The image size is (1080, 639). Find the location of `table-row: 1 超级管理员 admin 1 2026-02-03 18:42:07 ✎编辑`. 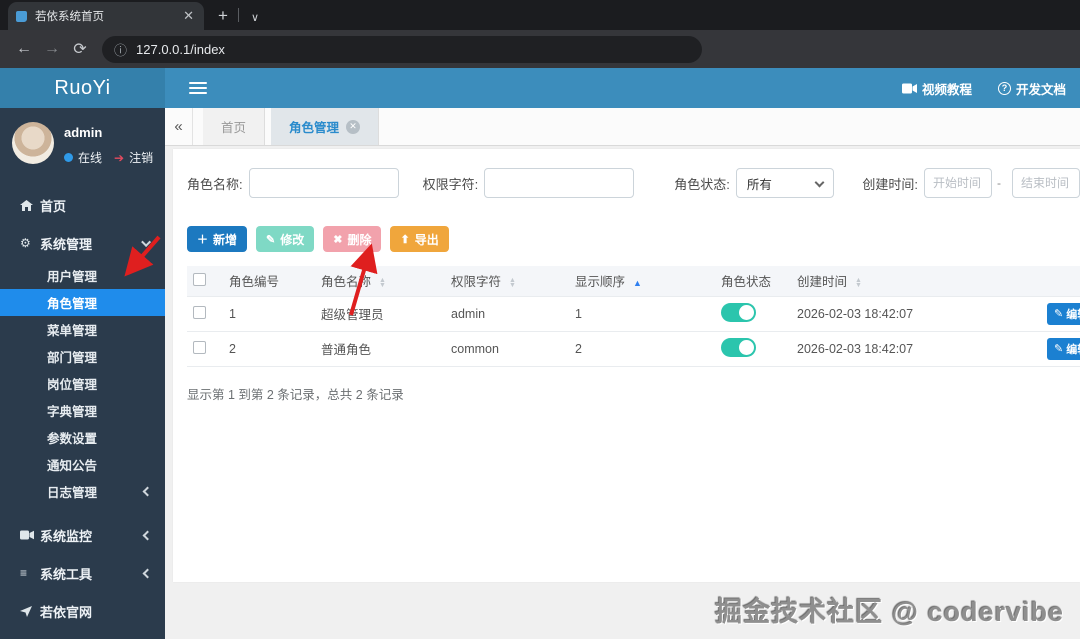

table-row: 1 超级管理员 admin 1 2026-02-03 18:42:07 ✎编辑 is located at coordinates (633, 313).